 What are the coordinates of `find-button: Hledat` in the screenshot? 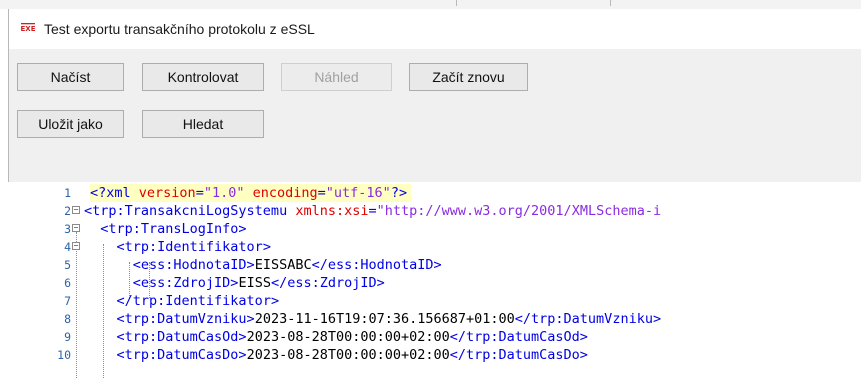 It's located at (203, 124).